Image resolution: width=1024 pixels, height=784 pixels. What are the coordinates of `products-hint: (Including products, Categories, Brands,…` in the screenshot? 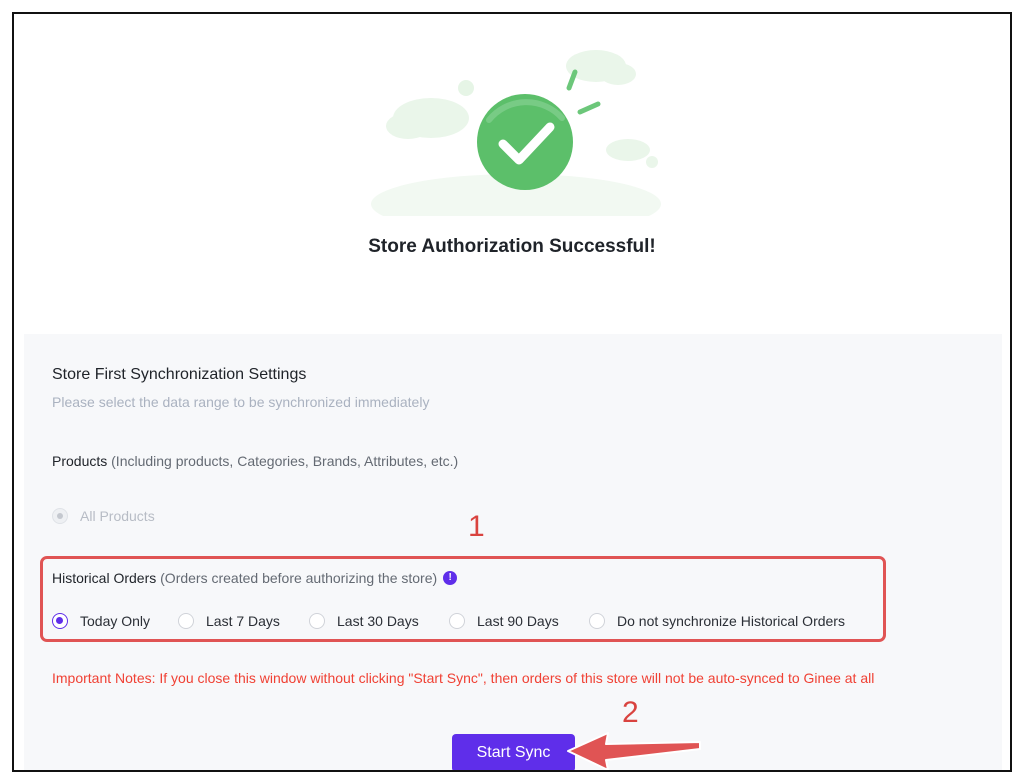 It's located at (285, 461).